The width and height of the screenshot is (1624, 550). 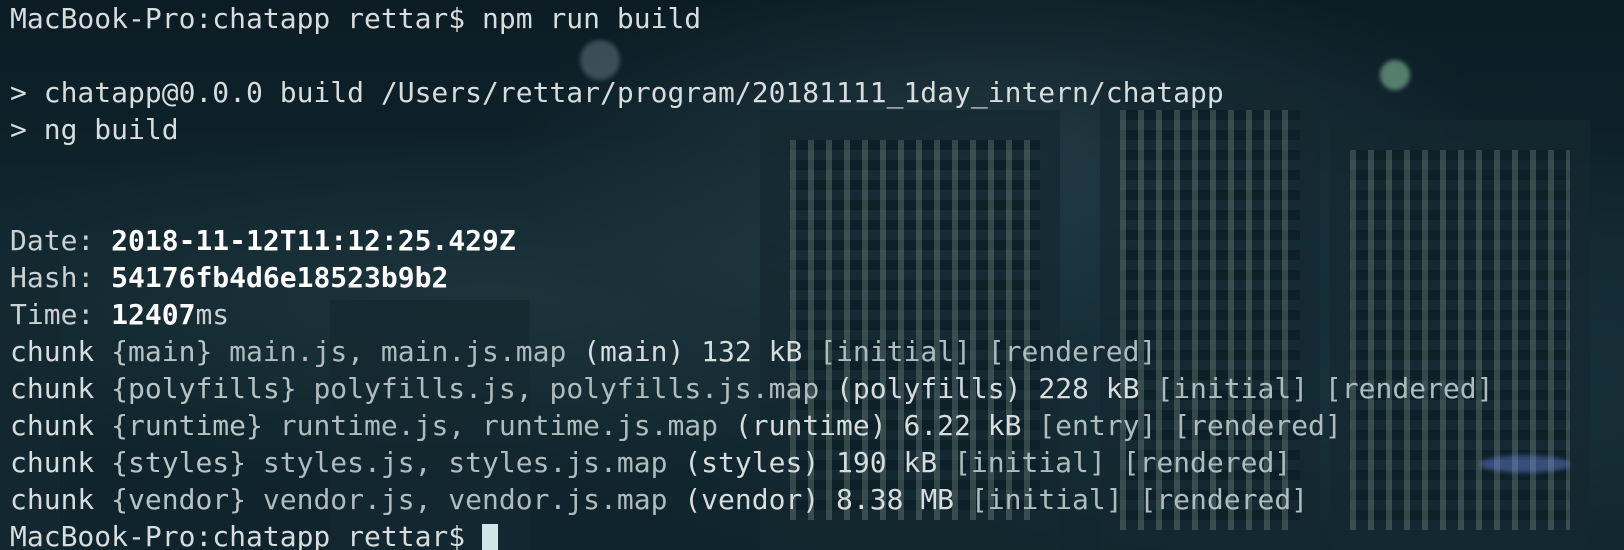 I want to click on date-label: Date:, so click(x=61, y=240).